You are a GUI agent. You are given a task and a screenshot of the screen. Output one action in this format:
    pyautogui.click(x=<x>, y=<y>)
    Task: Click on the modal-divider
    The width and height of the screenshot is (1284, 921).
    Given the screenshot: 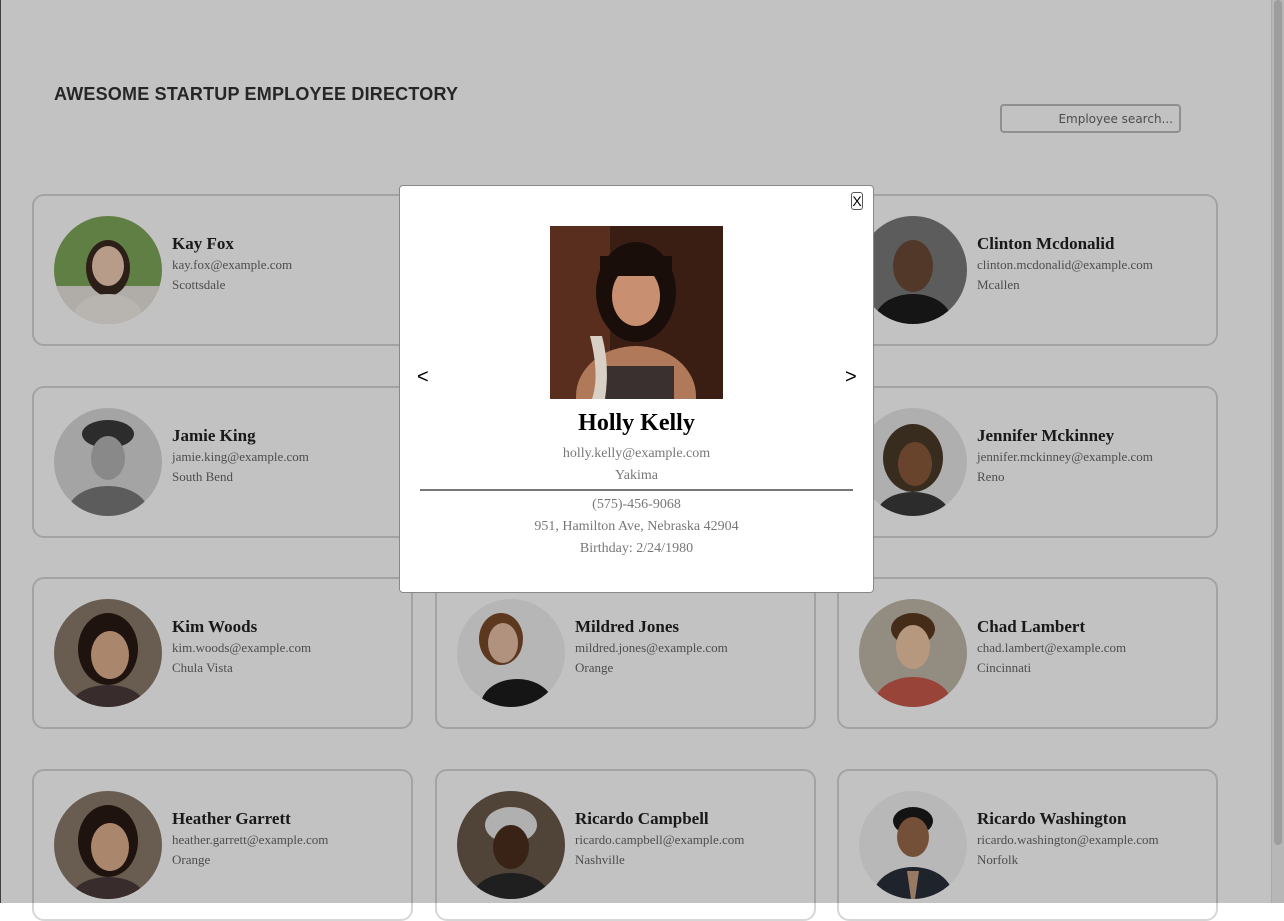 What is the action you would take?
    pyautogui.click(x=636, y=490)
    